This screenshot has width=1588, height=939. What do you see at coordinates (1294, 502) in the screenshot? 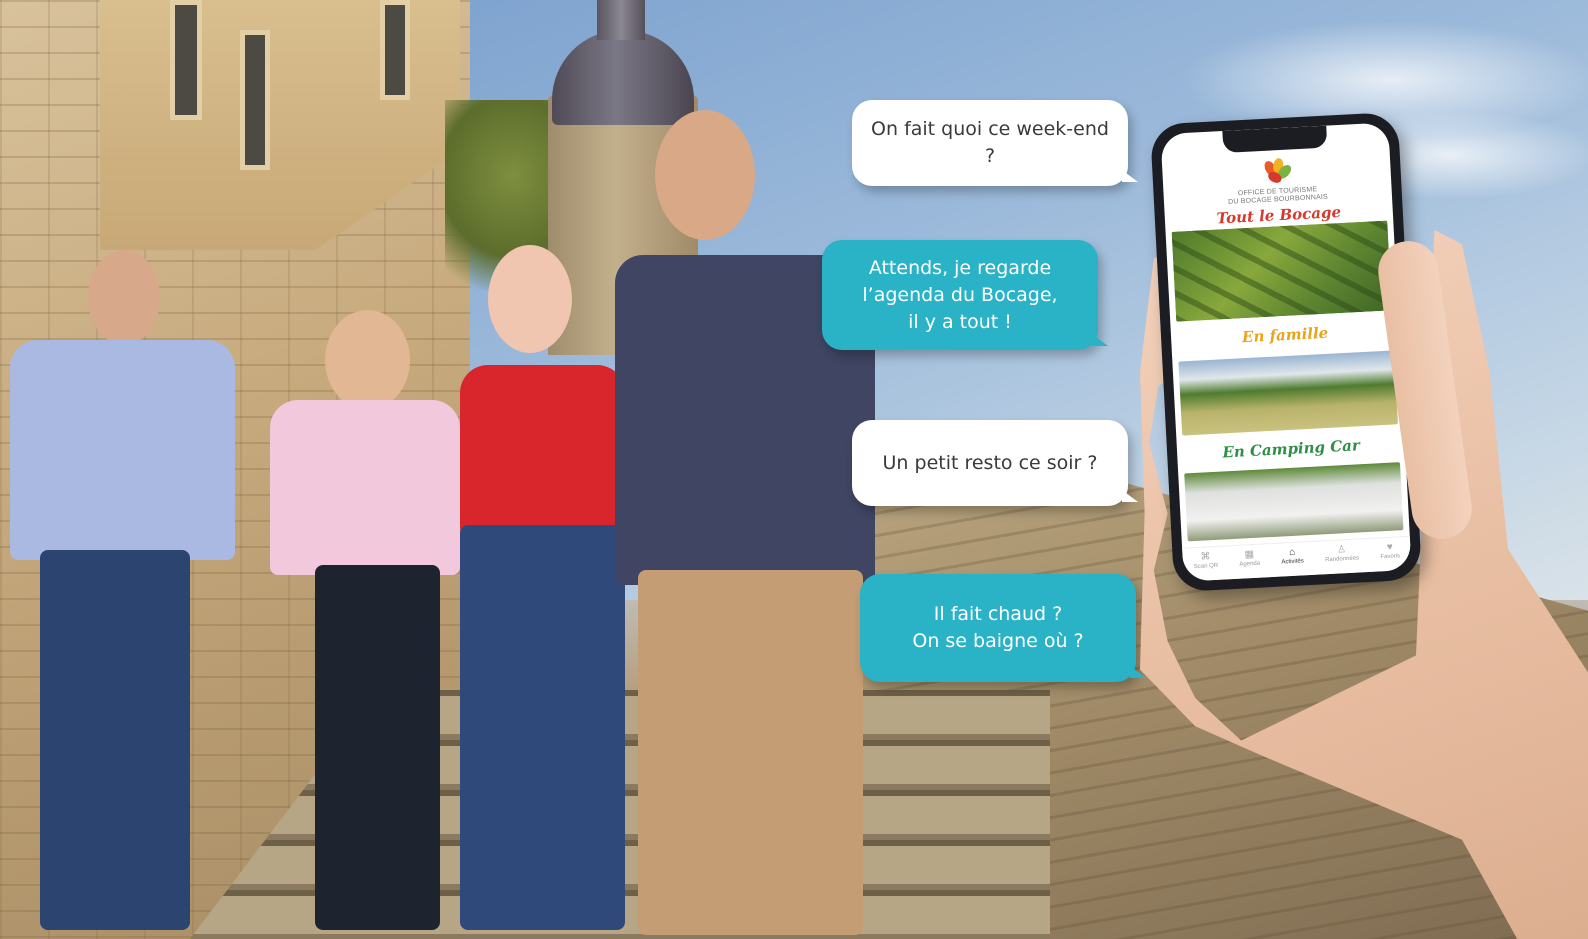
I see `section-tile-en-camping-car` at bounding box center [1294, 502].